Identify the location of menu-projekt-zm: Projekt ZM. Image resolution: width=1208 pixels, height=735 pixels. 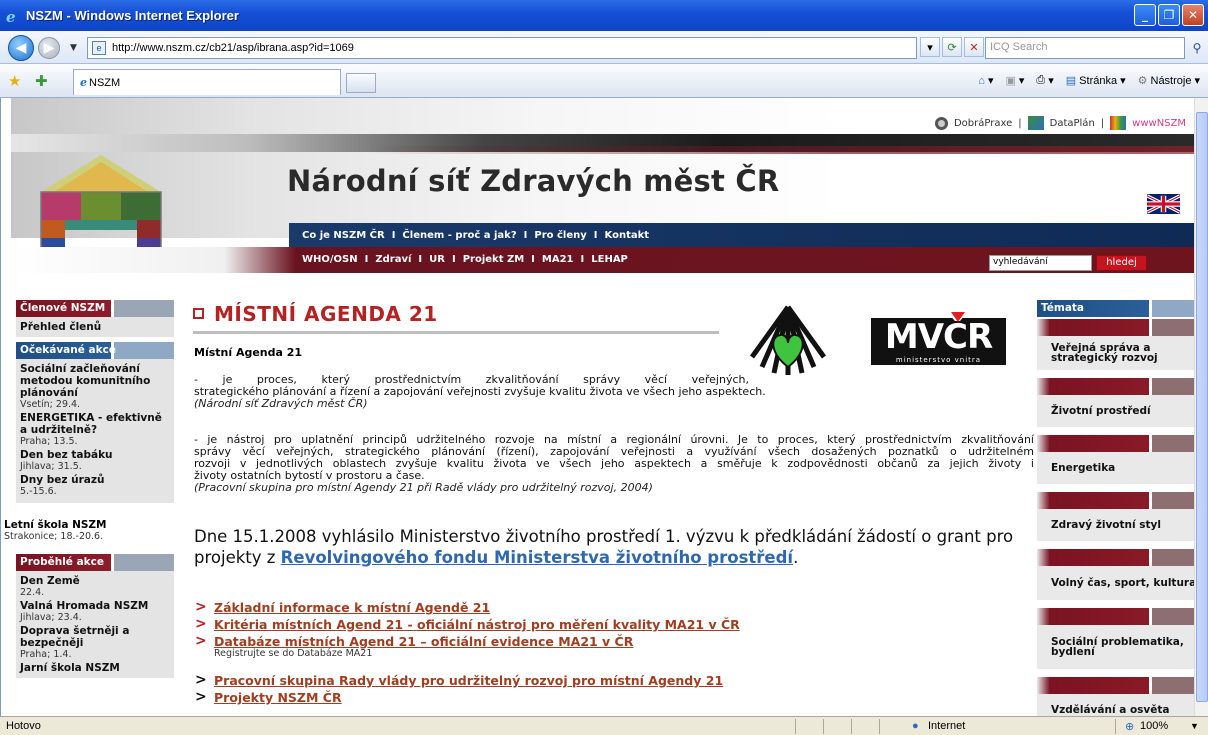
(493, 259).